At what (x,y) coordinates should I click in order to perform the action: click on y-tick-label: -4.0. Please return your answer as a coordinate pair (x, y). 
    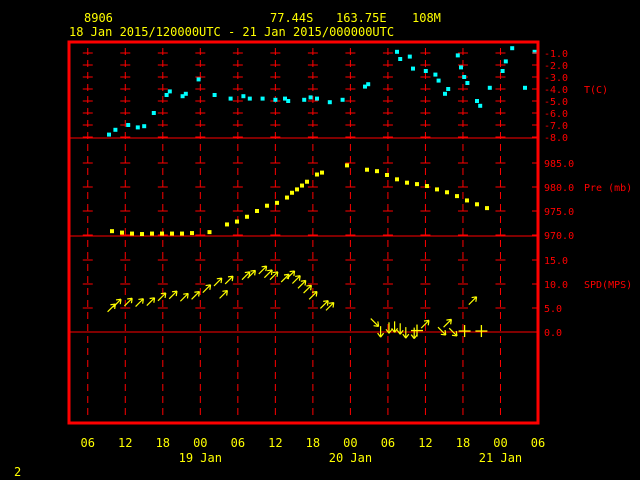
    Looking at the image, I should click on (556, 90).